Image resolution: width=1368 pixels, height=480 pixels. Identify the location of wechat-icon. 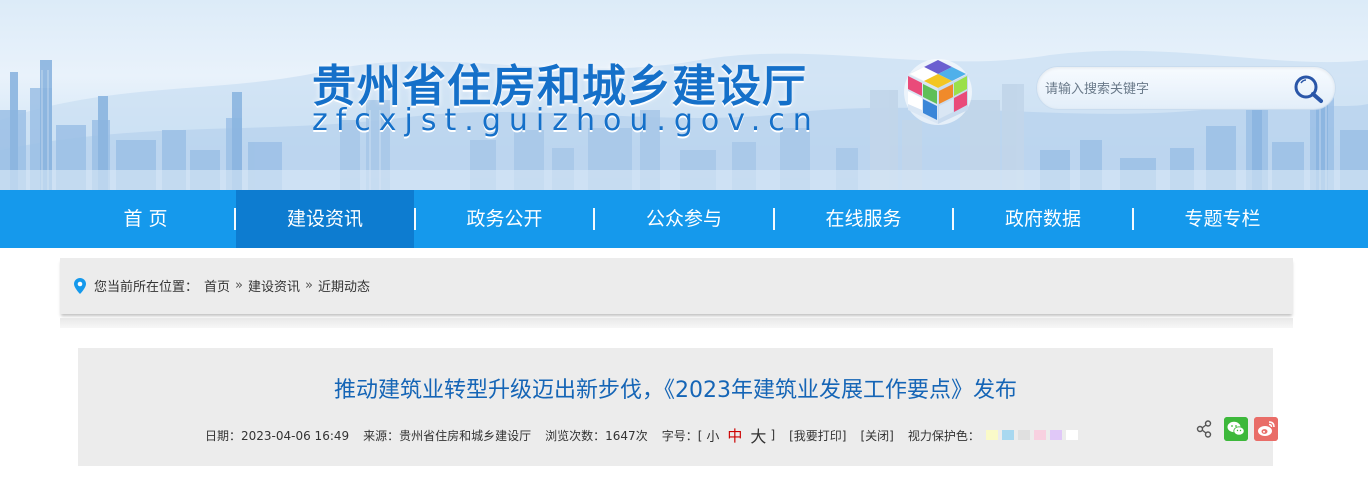
(1236, 429).